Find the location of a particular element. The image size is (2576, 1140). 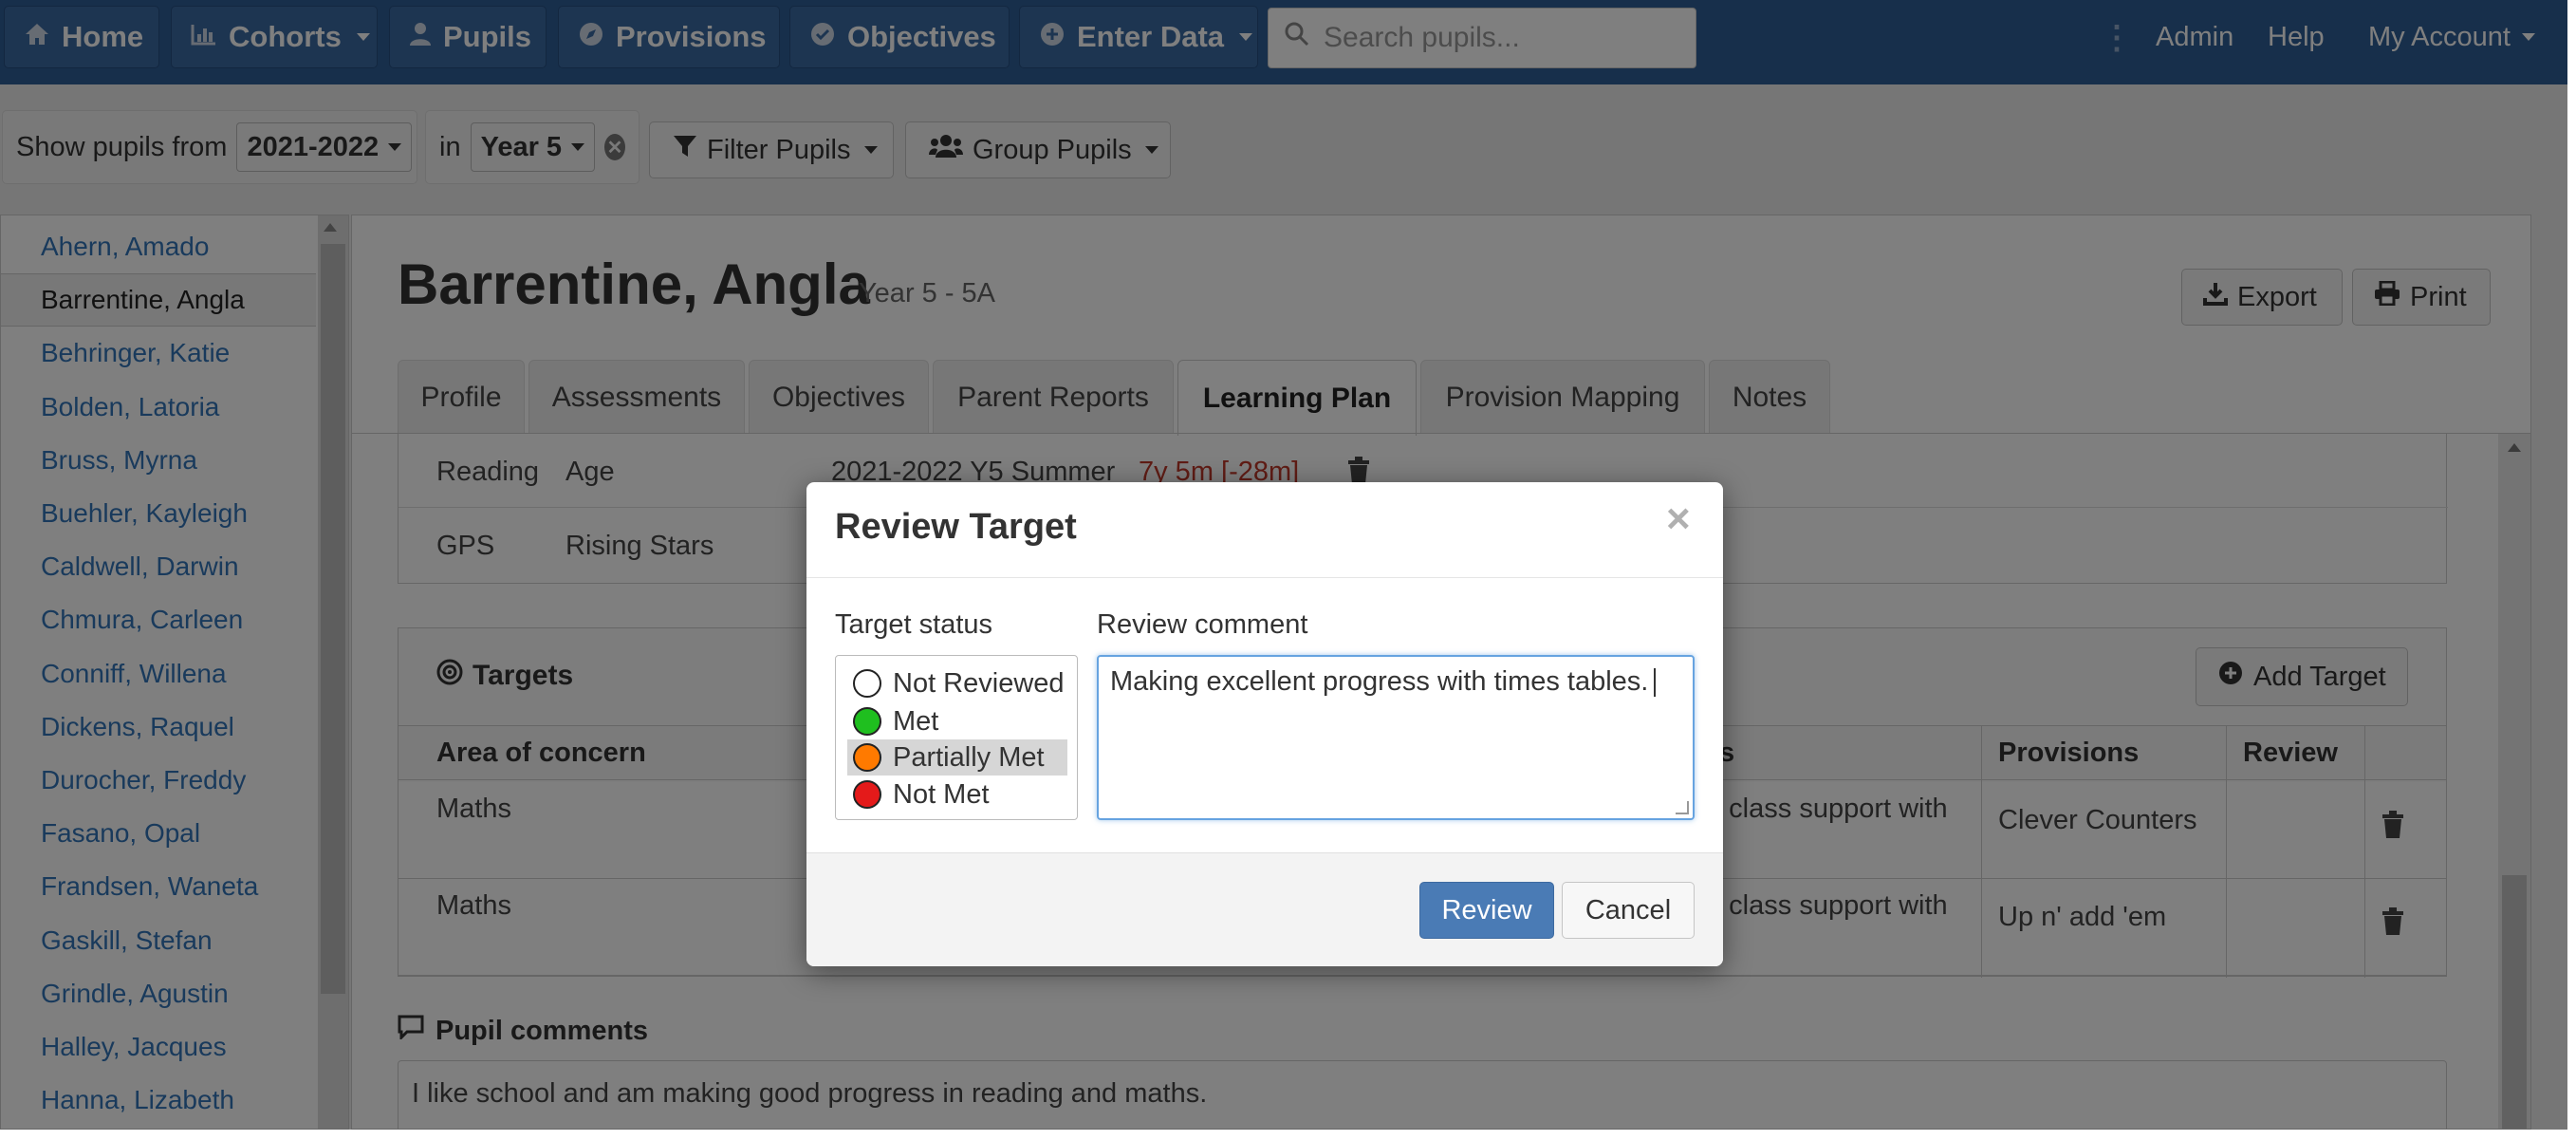

dialog-footer: Review Cancel is located at coordinates (1264, 909).